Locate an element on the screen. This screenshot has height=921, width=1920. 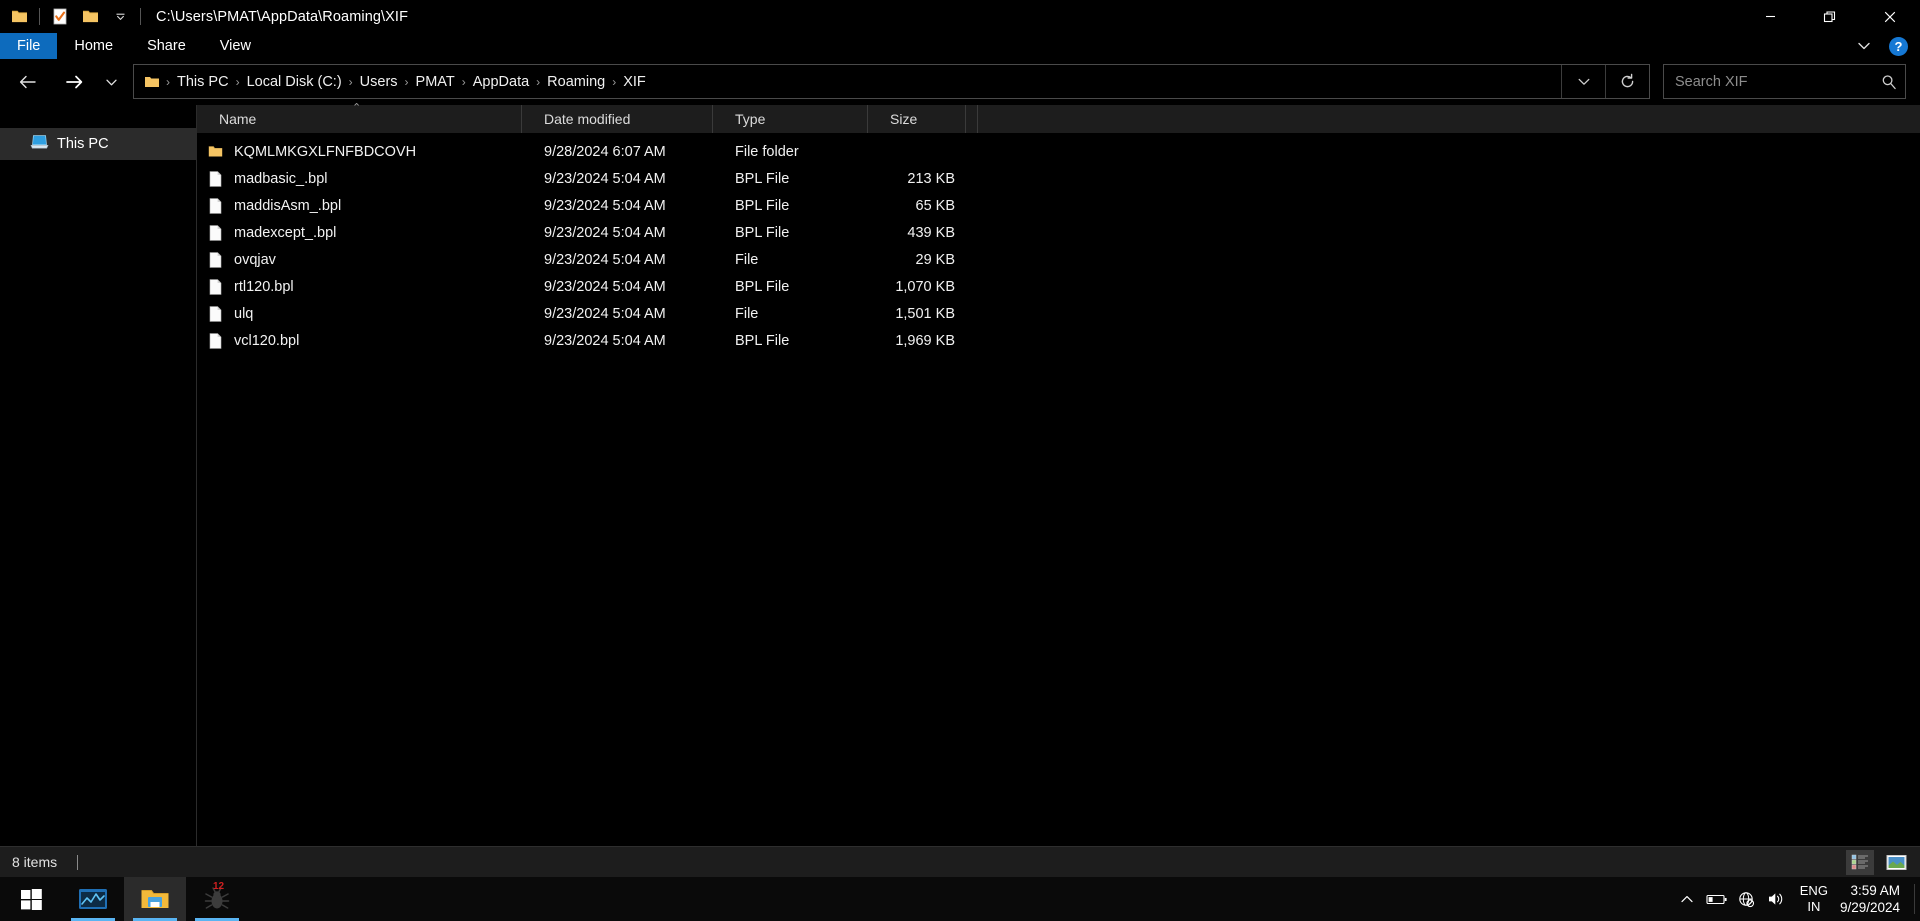
properties-icon is located at coordinates (60, 17).